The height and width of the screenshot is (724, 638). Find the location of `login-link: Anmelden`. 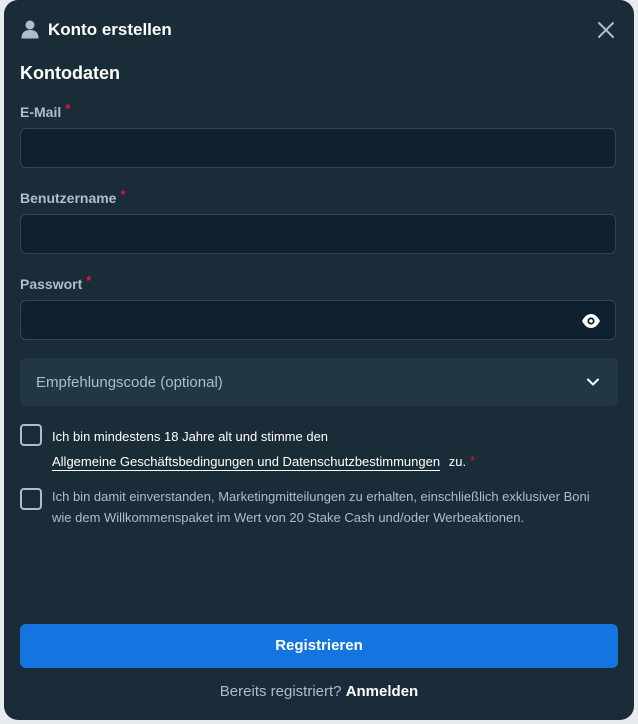

login-link: Anmelden is located at coordinates (382, 691).